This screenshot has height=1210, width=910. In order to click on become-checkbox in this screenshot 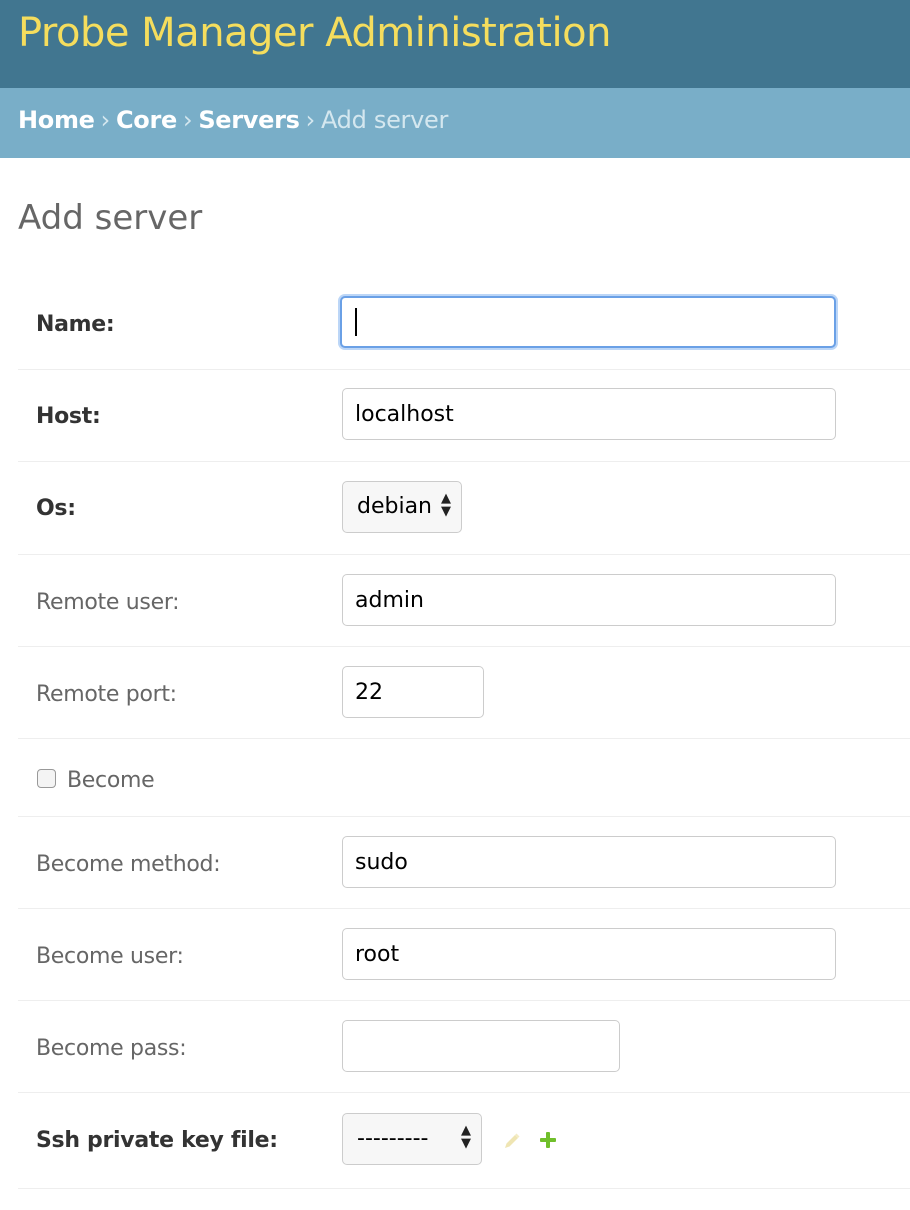, I will do `click(46, 778)`.